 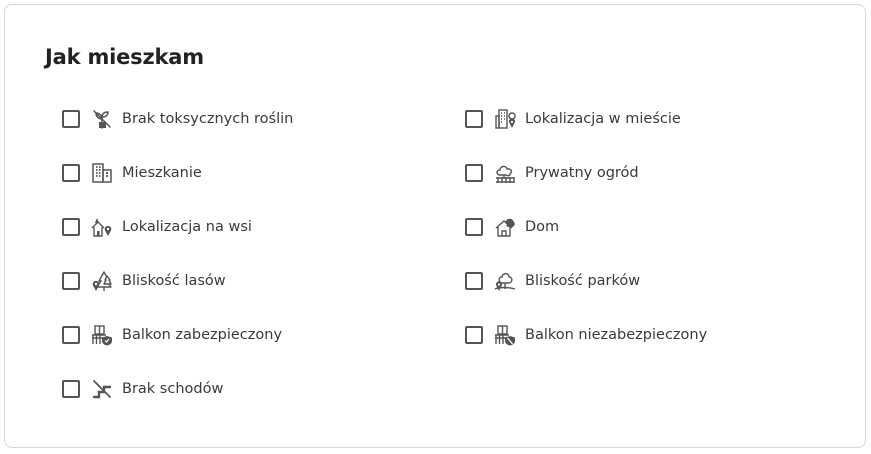 I want to click on option-house: Dom, so click(x=512, y=227).